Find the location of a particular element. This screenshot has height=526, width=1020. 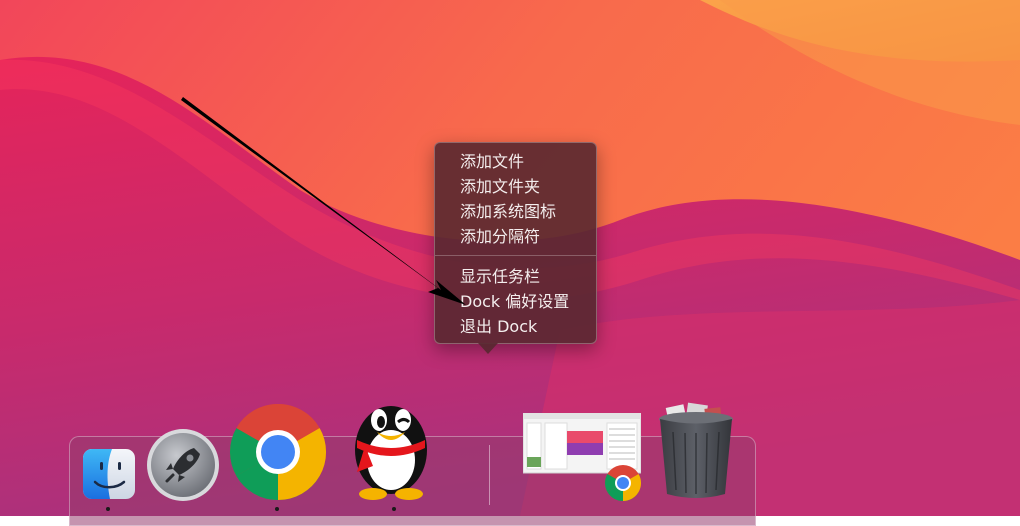

menu-separator is located at coordinates (515, 255).